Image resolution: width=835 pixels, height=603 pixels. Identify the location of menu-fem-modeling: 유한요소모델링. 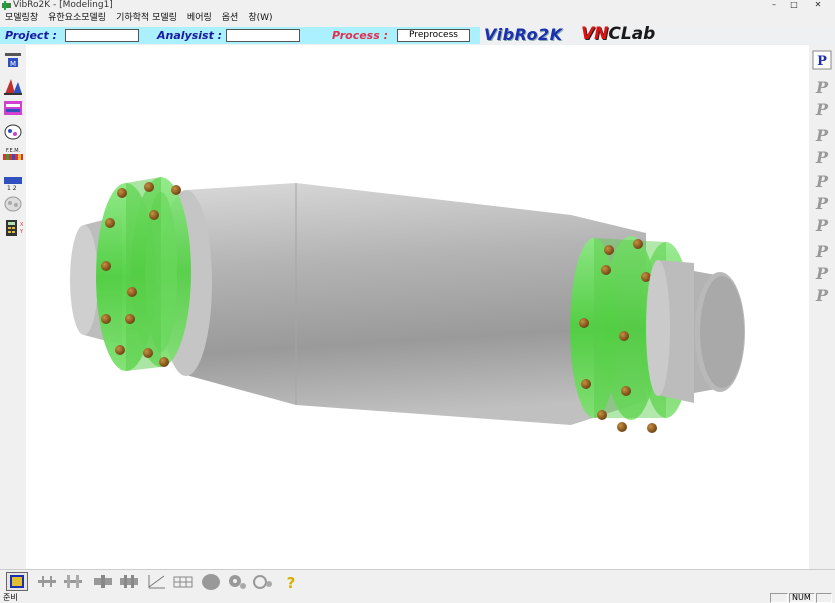
(77, 18).